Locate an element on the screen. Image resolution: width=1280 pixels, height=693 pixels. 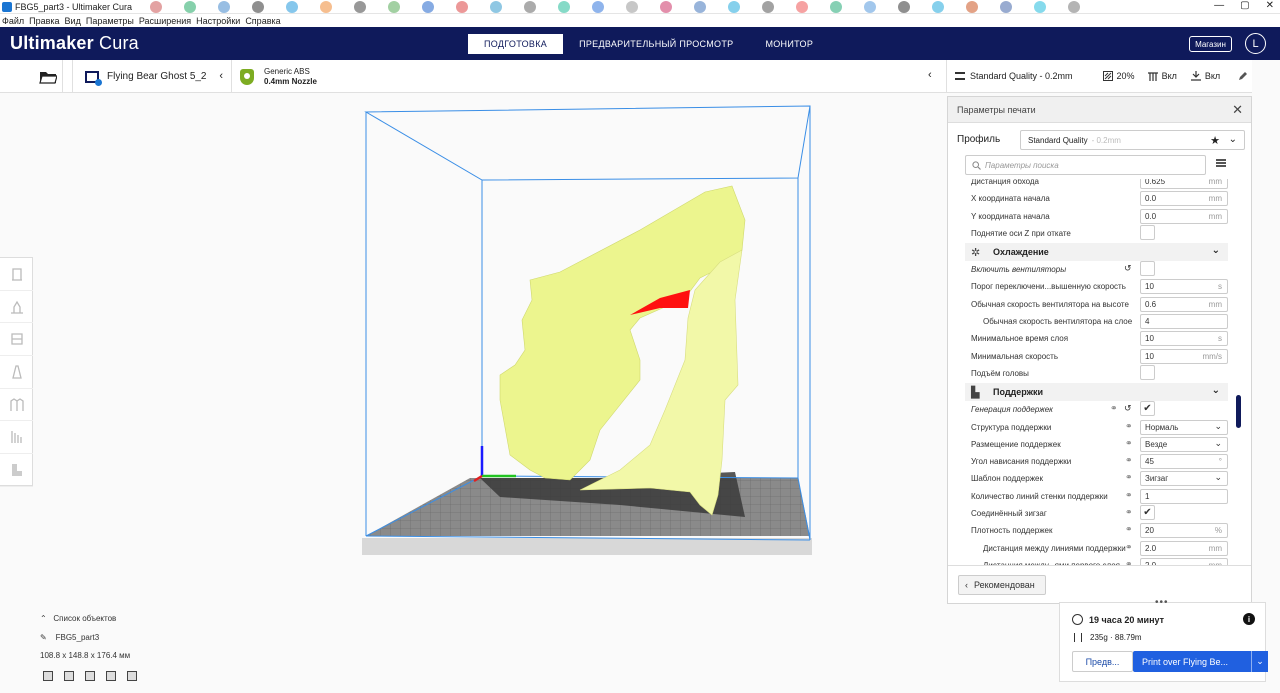
setting-input: 45 ° is located at coordinates (1184, 462).